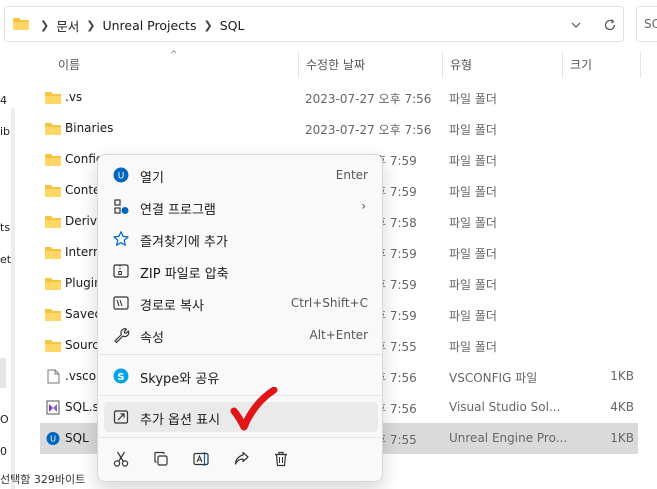 The width and height of the screenshot is (657, 489). What do you see at coordinates (3, 451) in the screenshot?
I see `nav-item-fragment: 0` at bounding box center [3, 451].